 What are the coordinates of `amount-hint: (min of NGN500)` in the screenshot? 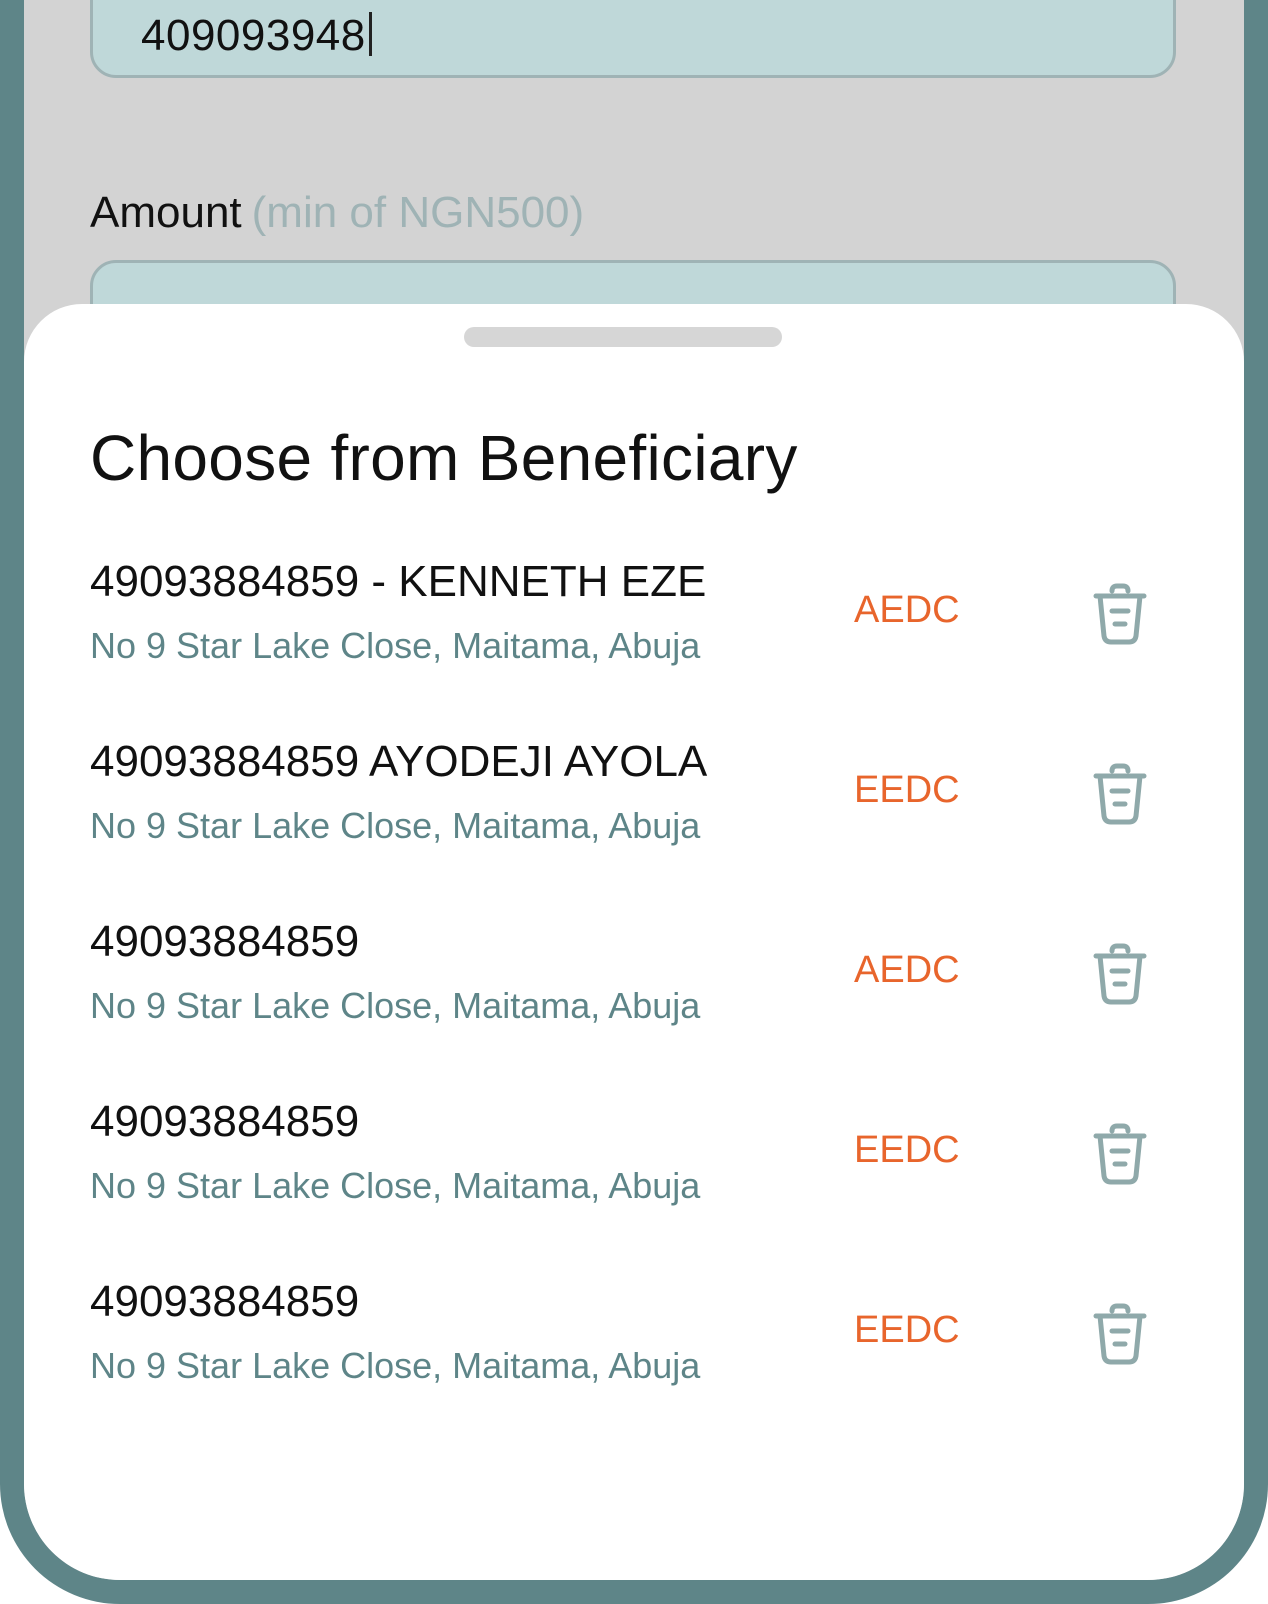 It's located at (418, 212).